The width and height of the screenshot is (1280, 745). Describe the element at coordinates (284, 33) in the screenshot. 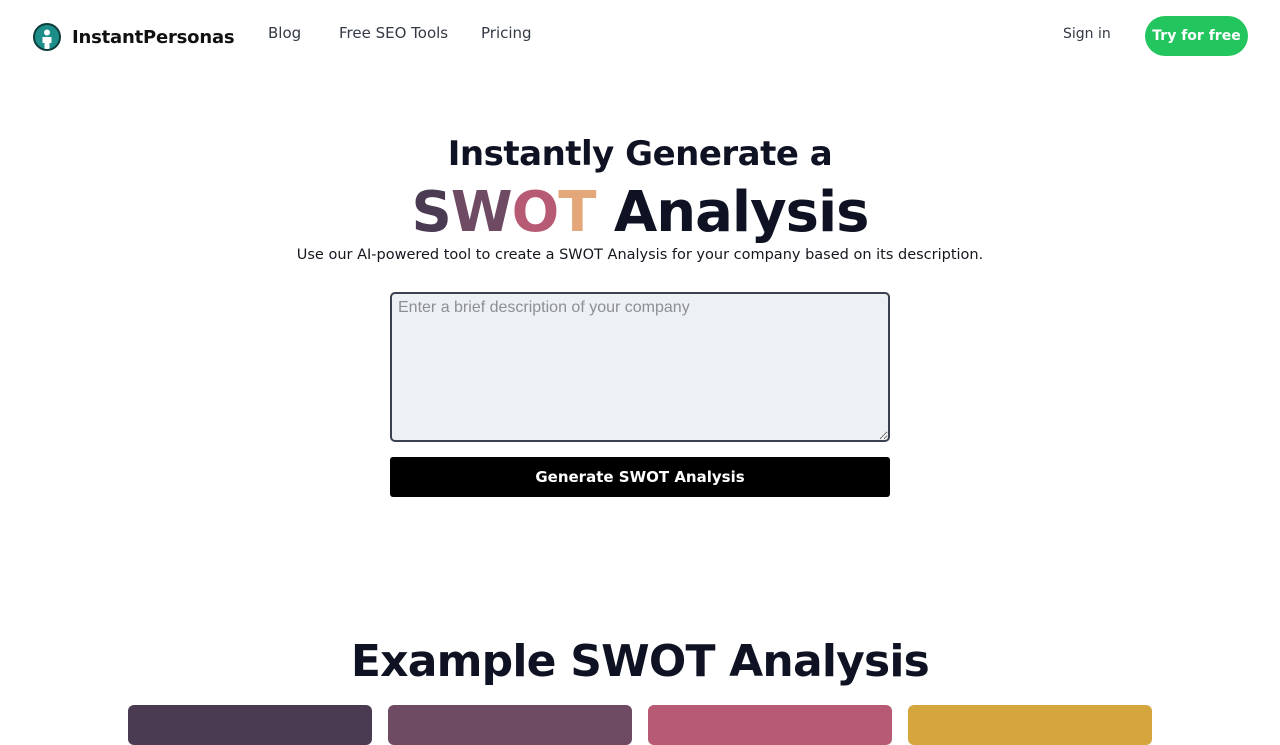

I see `nav-blog: Blog` at that location.